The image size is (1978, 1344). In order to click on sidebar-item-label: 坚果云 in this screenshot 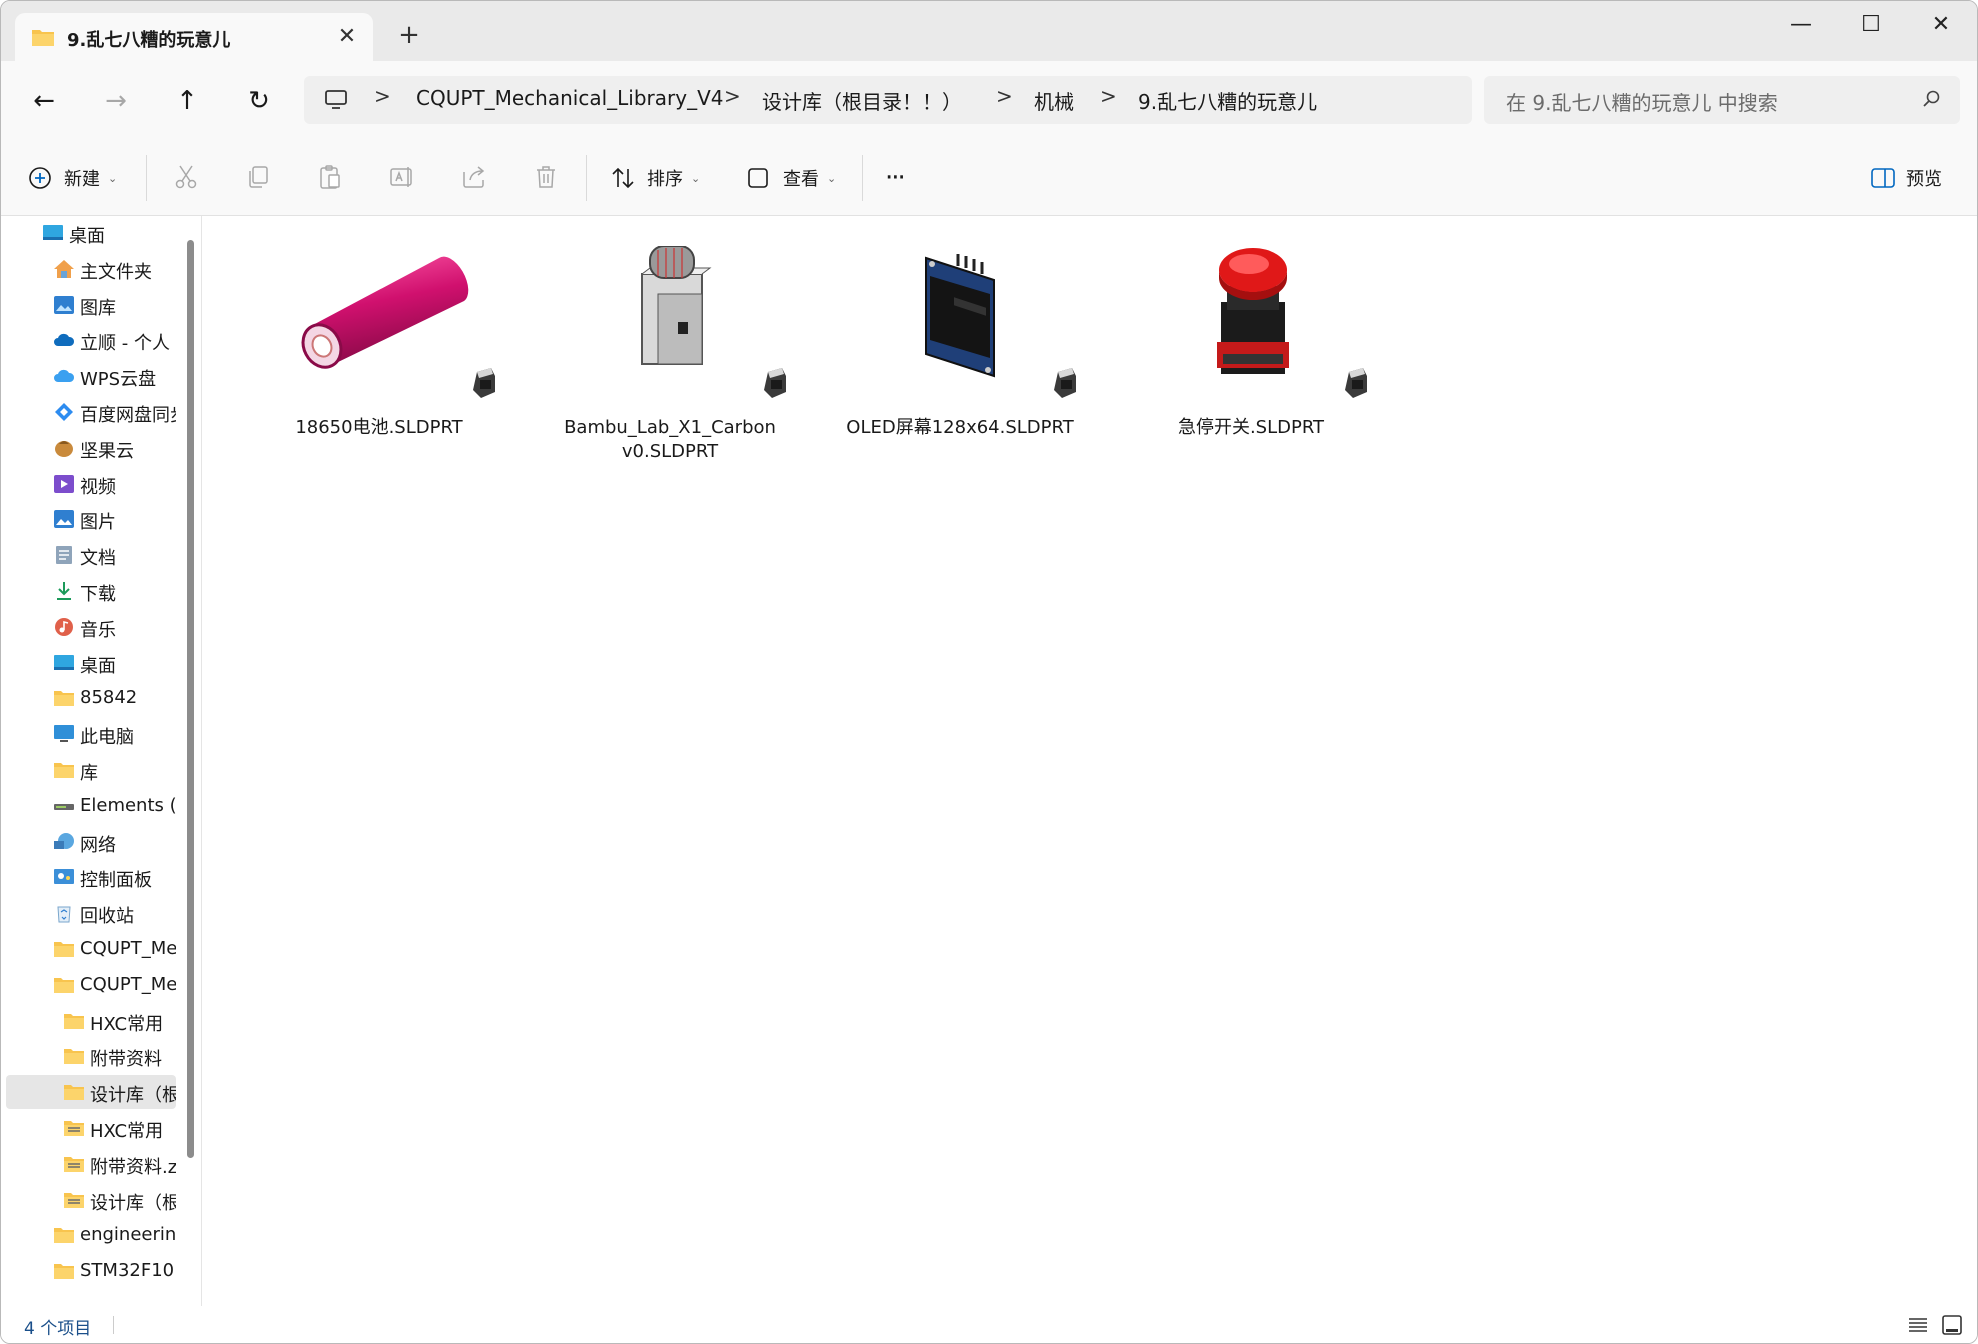, I will do `click(107, 451)`.